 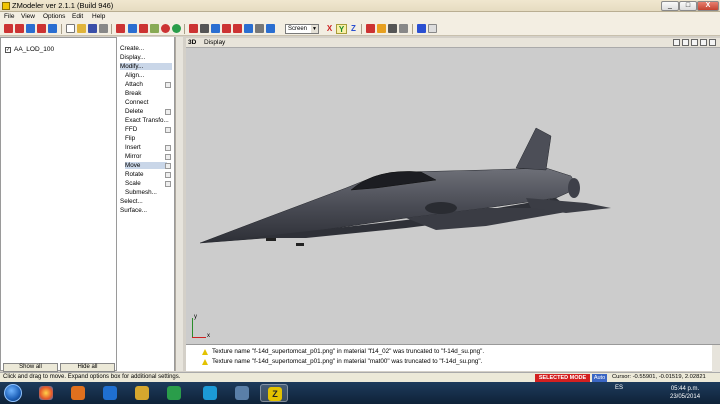 What do you see at coordinates (403, 28) in the screenshot?
I see `material-icon` at bounding box center [403, 28].